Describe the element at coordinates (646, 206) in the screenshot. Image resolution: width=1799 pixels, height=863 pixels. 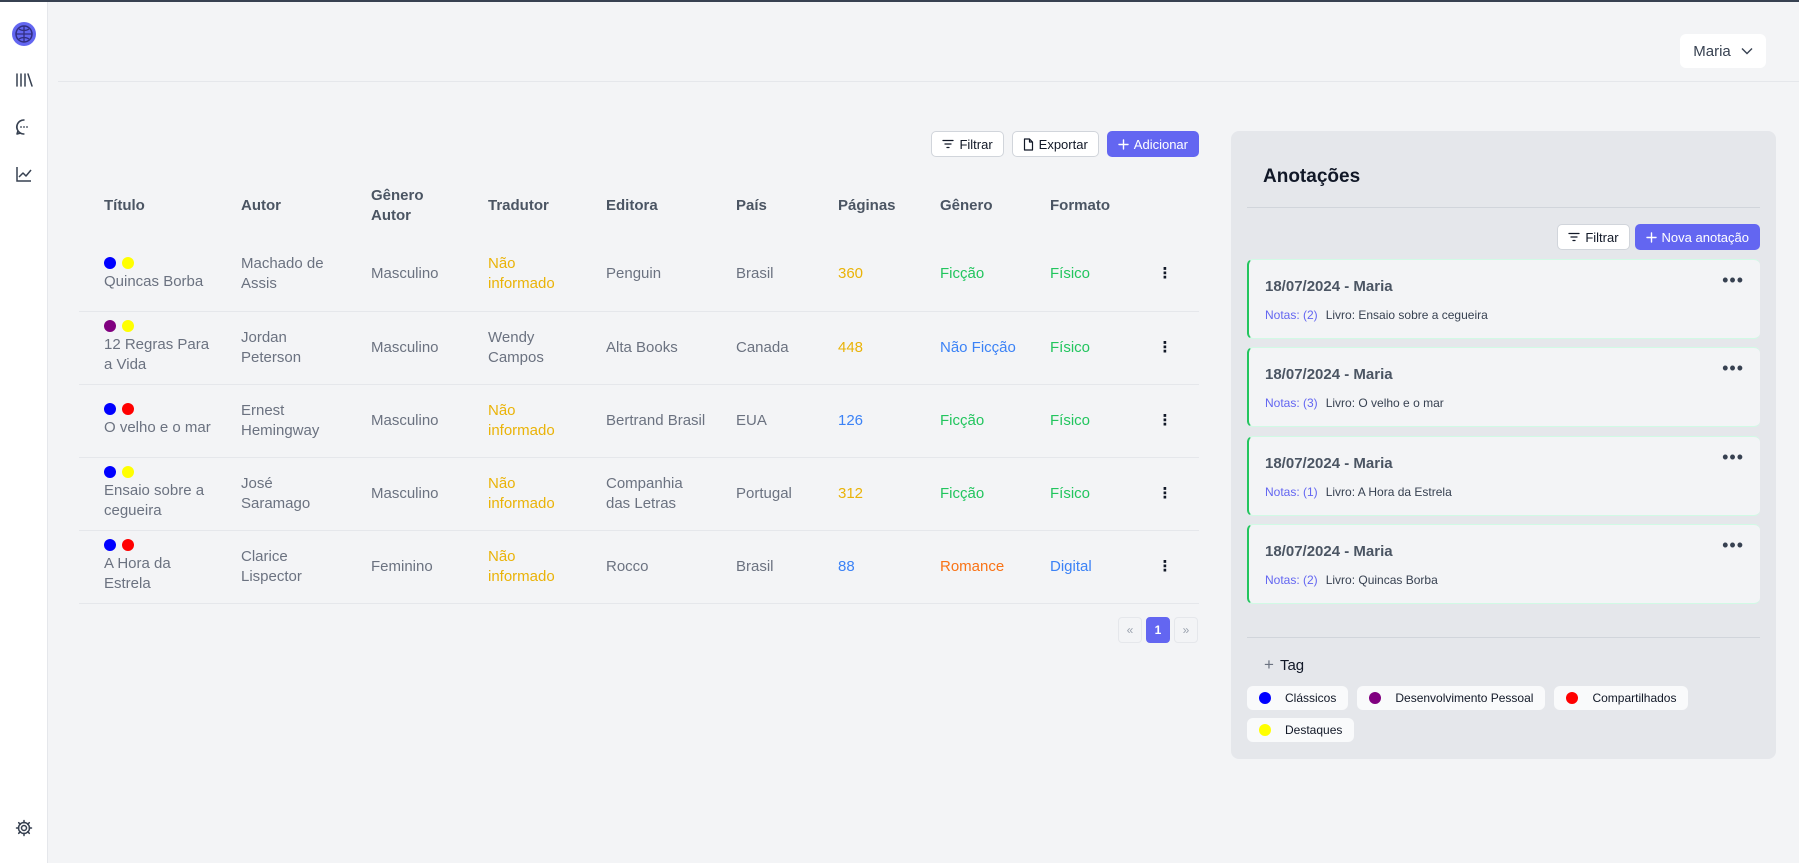
I see `column-header-publisher: Editora` at that location.